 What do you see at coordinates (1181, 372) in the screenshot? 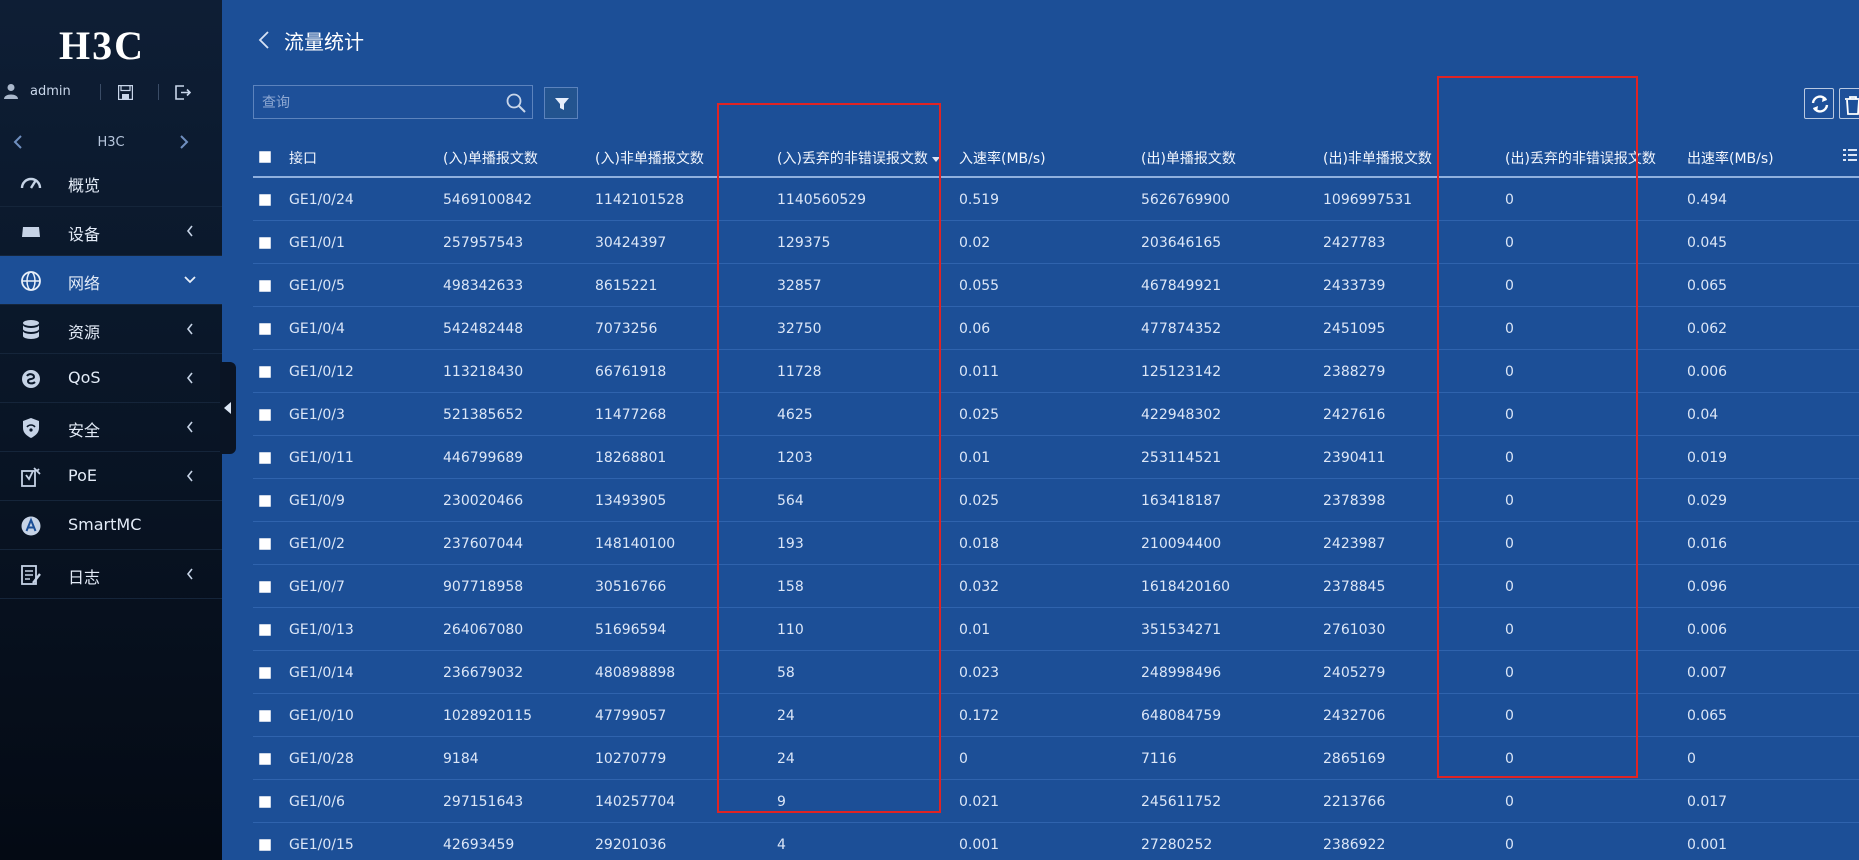
I see `table-cell: 125123142` at bounding box center [1181, 372].